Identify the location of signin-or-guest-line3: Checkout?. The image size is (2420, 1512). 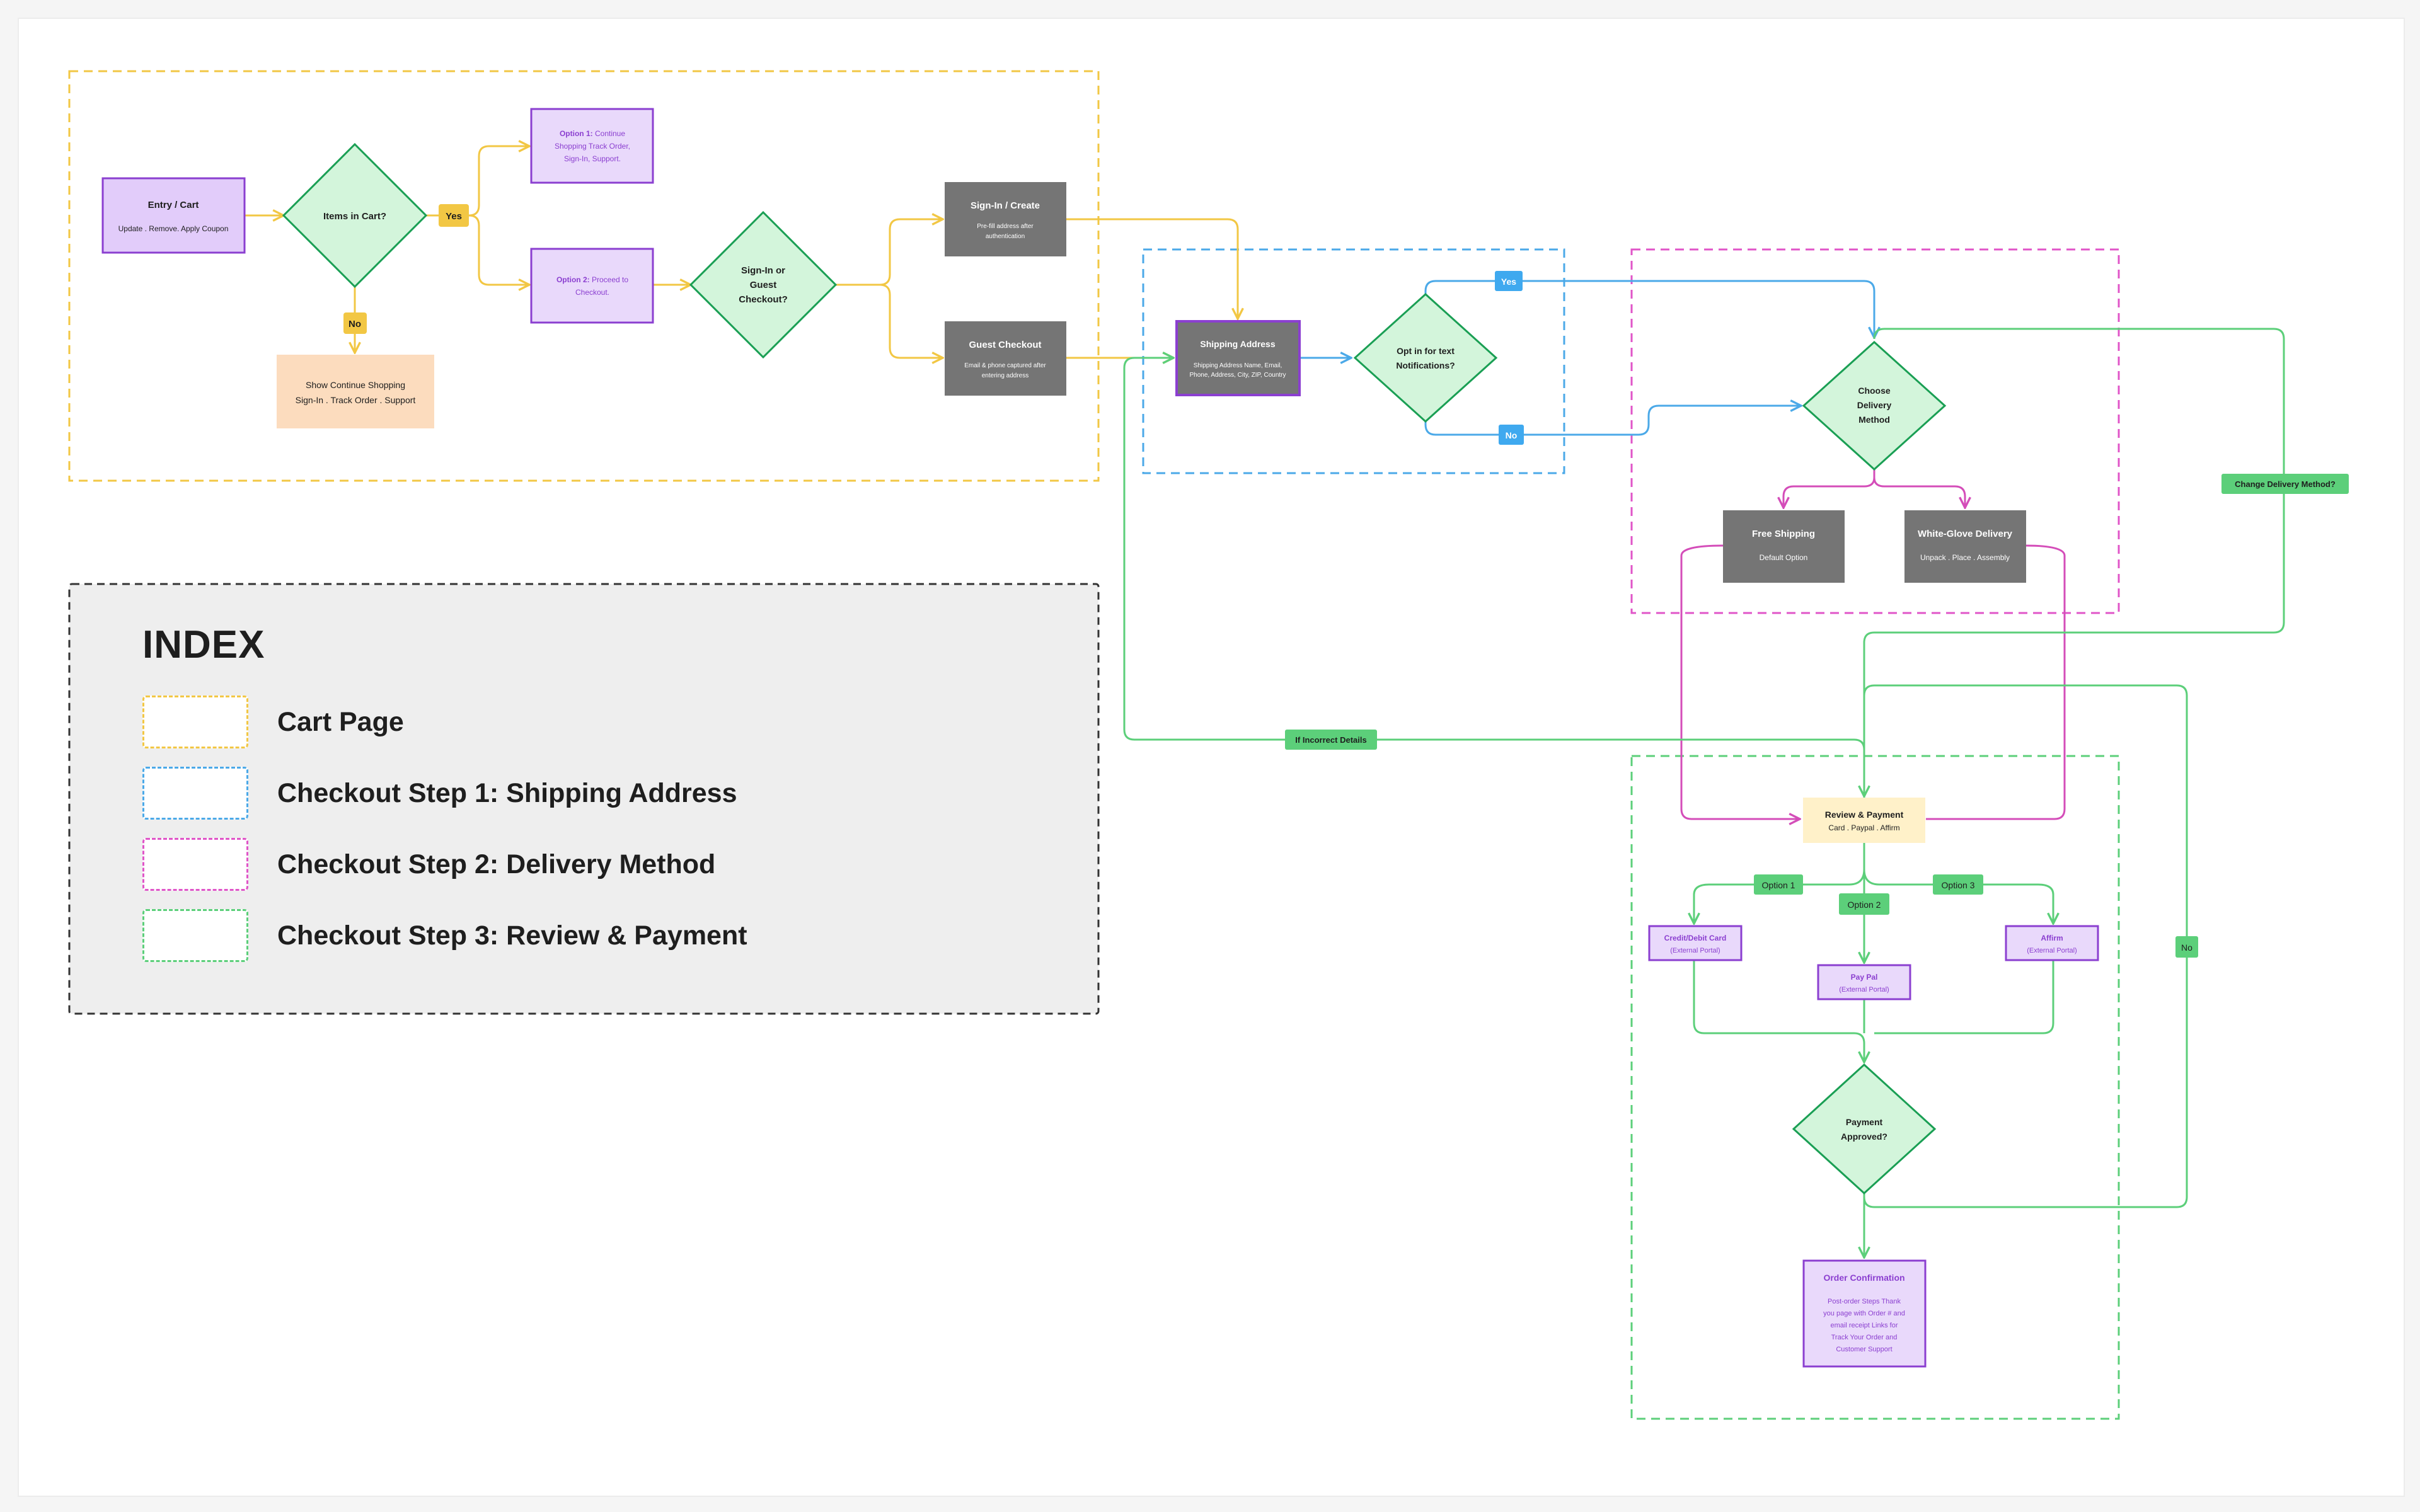
(764, 299).